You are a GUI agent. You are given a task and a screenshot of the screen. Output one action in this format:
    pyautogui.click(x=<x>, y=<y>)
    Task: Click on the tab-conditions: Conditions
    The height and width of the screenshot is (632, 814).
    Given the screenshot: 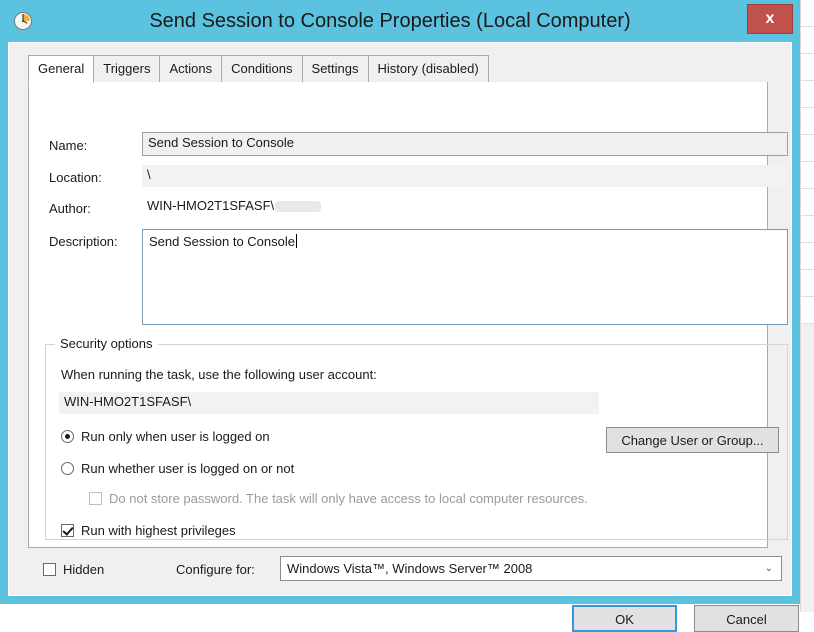 What is the action you would take?
    pyautogui.click(x=262, y=68)
    